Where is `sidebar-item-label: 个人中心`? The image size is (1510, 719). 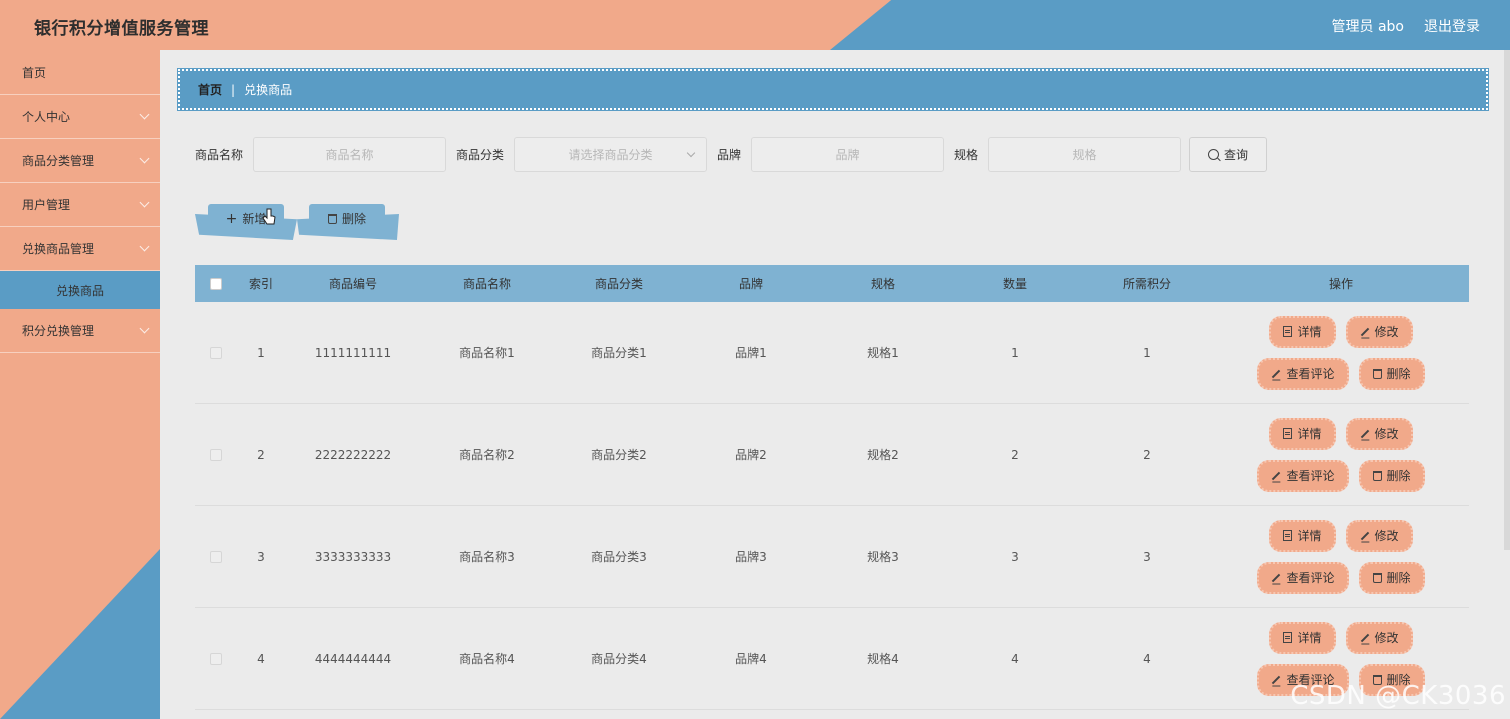
sidebar-item-label: 个人中心 is located at coordinates (46, 117).